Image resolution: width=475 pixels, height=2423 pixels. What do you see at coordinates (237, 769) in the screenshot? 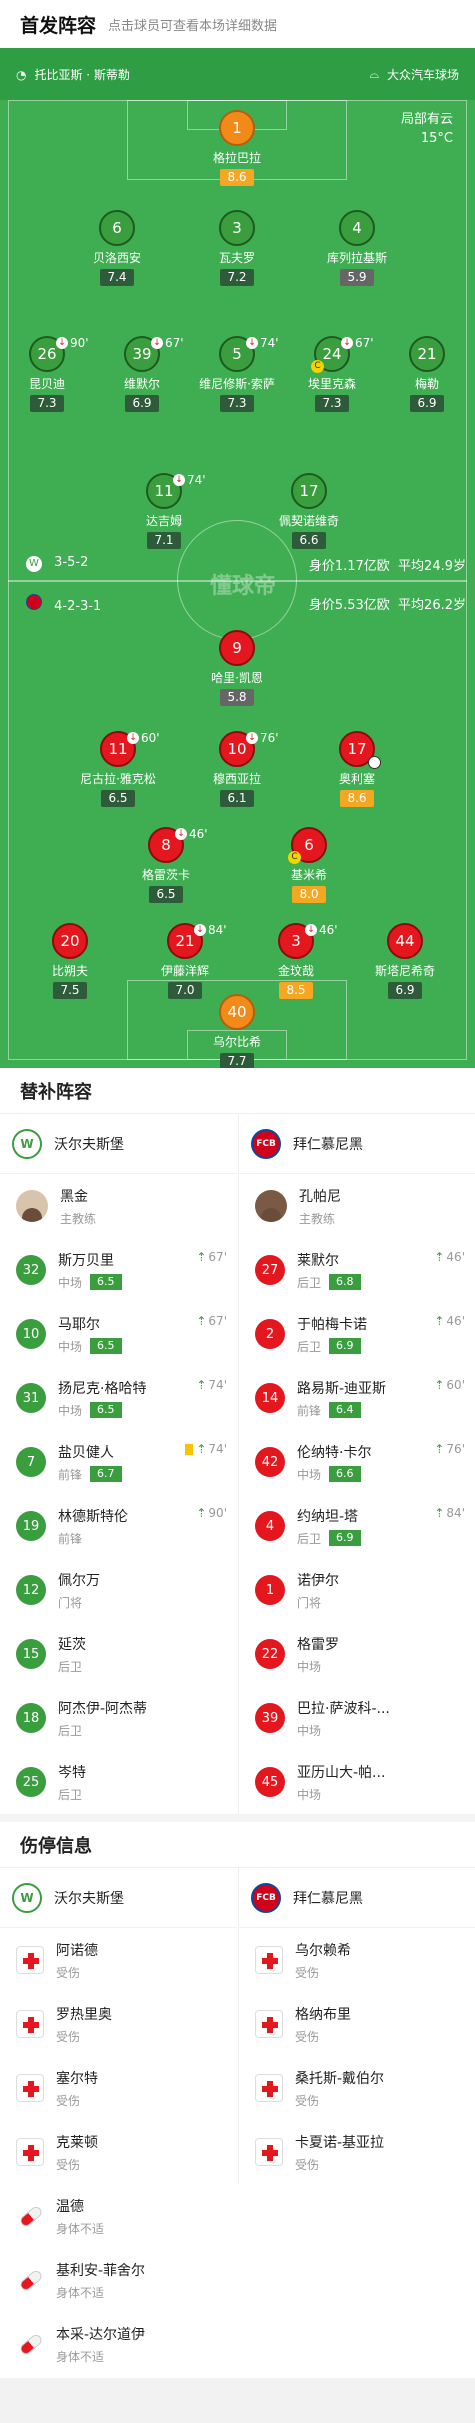
I see `away-player: 10 ↓ 76' 穆西亚拉 6.1` at bounding box center [237, 769].